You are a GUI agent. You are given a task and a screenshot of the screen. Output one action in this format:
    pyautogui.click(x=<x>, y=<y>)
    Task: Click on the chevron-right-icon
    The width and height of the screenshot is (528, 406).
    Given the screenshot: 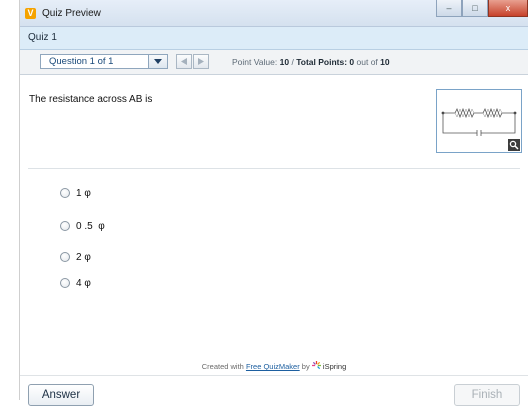 What is the action you would take?
    pyautogui.click(x=201, y=61)
    